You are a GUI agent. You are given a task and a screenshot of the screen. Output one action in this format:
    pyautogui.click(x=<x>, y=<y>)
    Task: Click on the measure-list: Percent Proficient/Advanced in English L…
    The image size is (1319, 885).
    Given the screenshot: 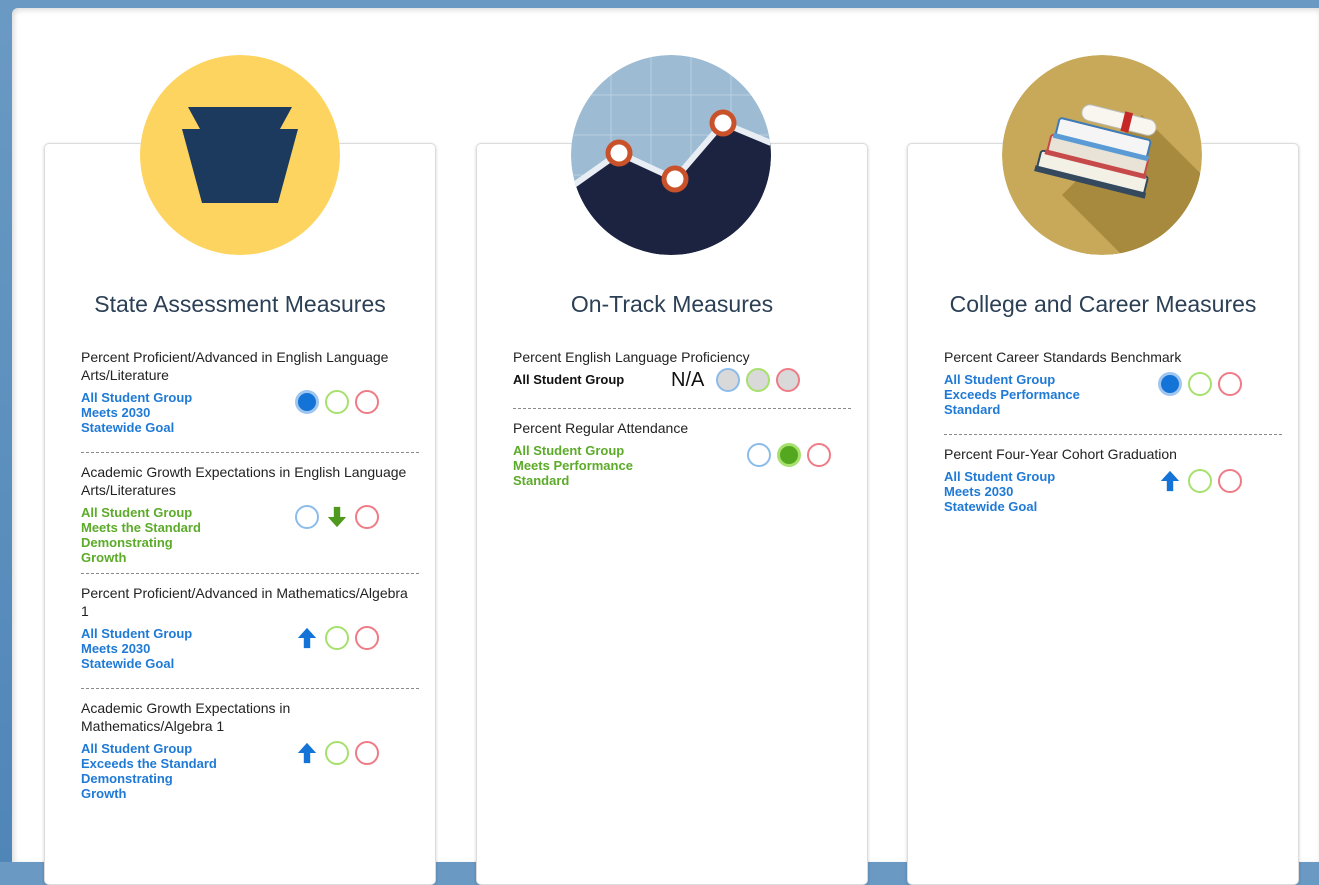 What is the action you would take?
    pyautogui.click(x=250, y=571)
    